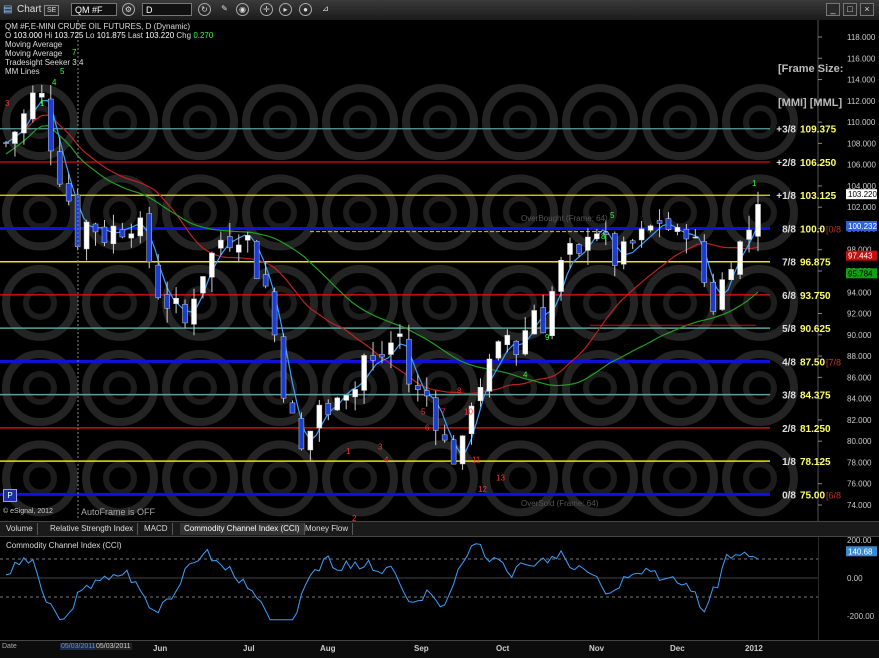 The image size is (879, 658). What do you see at coordinates (8, 9) in the screenshot?
I see `chart-window-icon: ▤` at bounding box center [8, 9].